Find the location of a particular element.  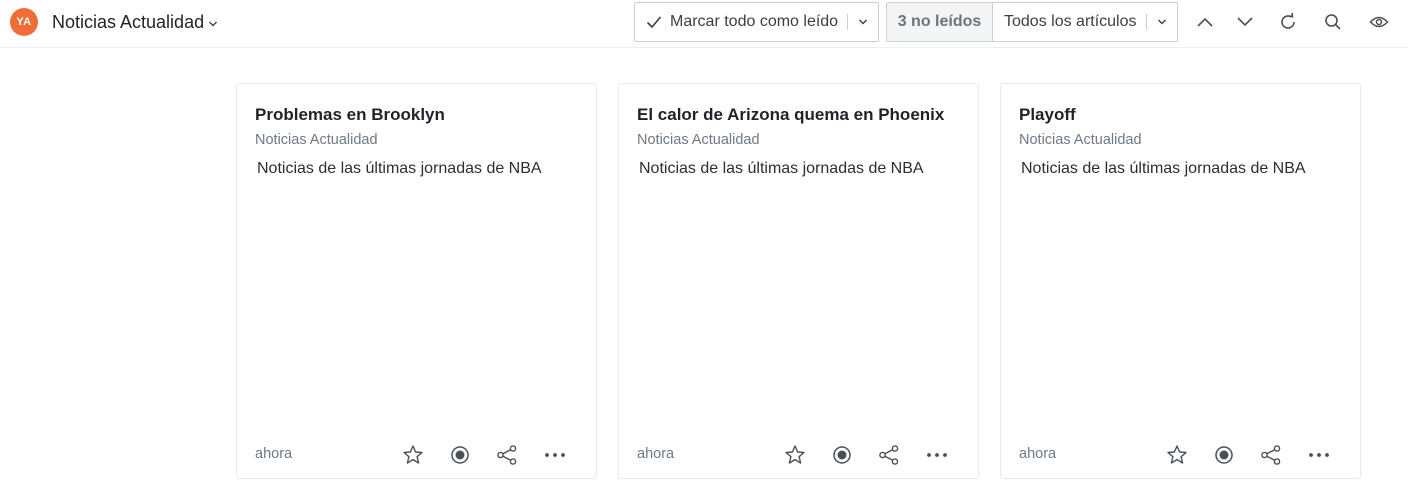

feed-title: Noticias Actualidad is located at coordinates (128, 21).